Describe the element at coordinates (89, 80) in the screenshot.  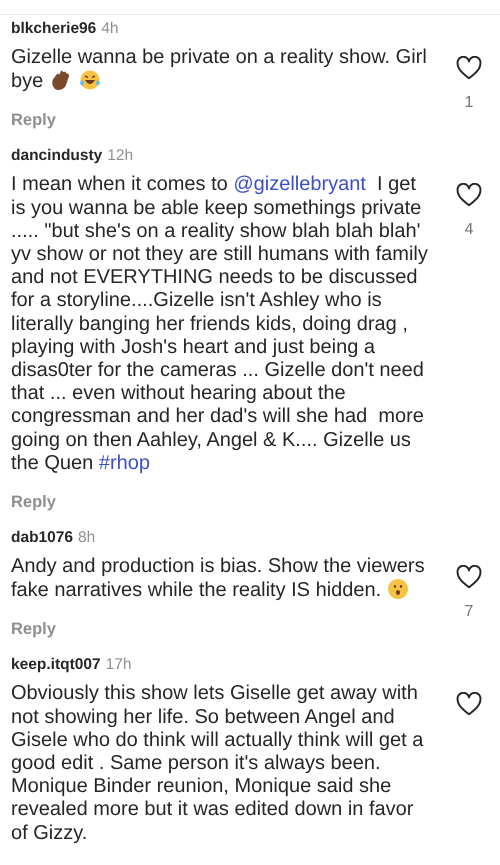
I see `laughing-face-icon` at that location.